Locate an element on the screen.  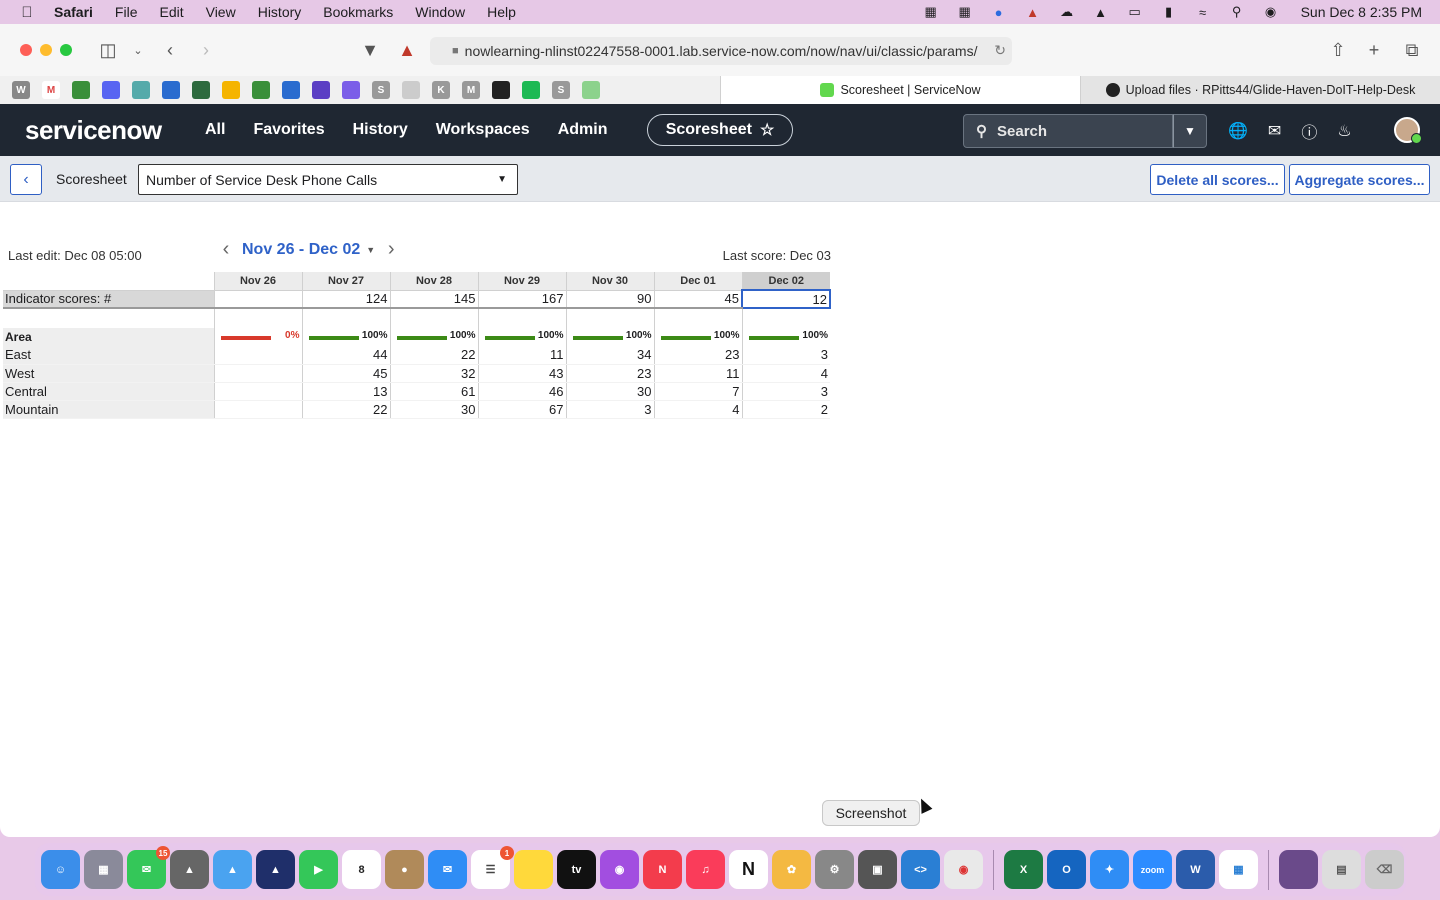
messages-icon: ✉ 15 is located at coordinates (148, 867).